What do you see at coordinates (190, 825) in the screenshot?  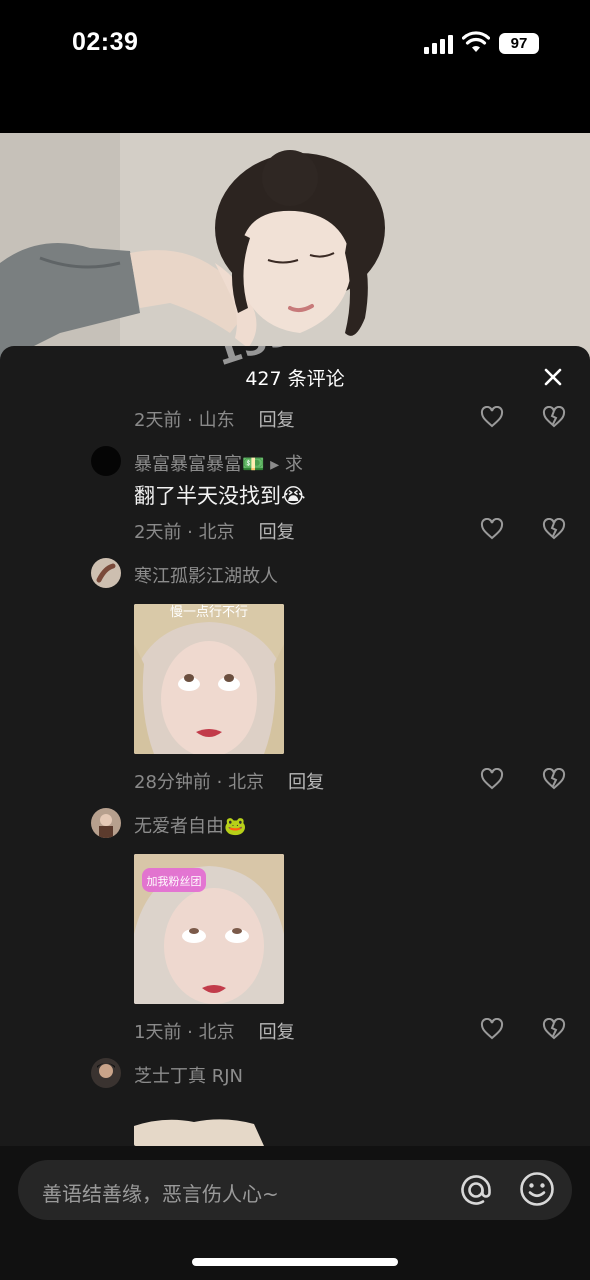 I see `comment-username: 无爱者自由🐸` at bounding box center [190, 825].